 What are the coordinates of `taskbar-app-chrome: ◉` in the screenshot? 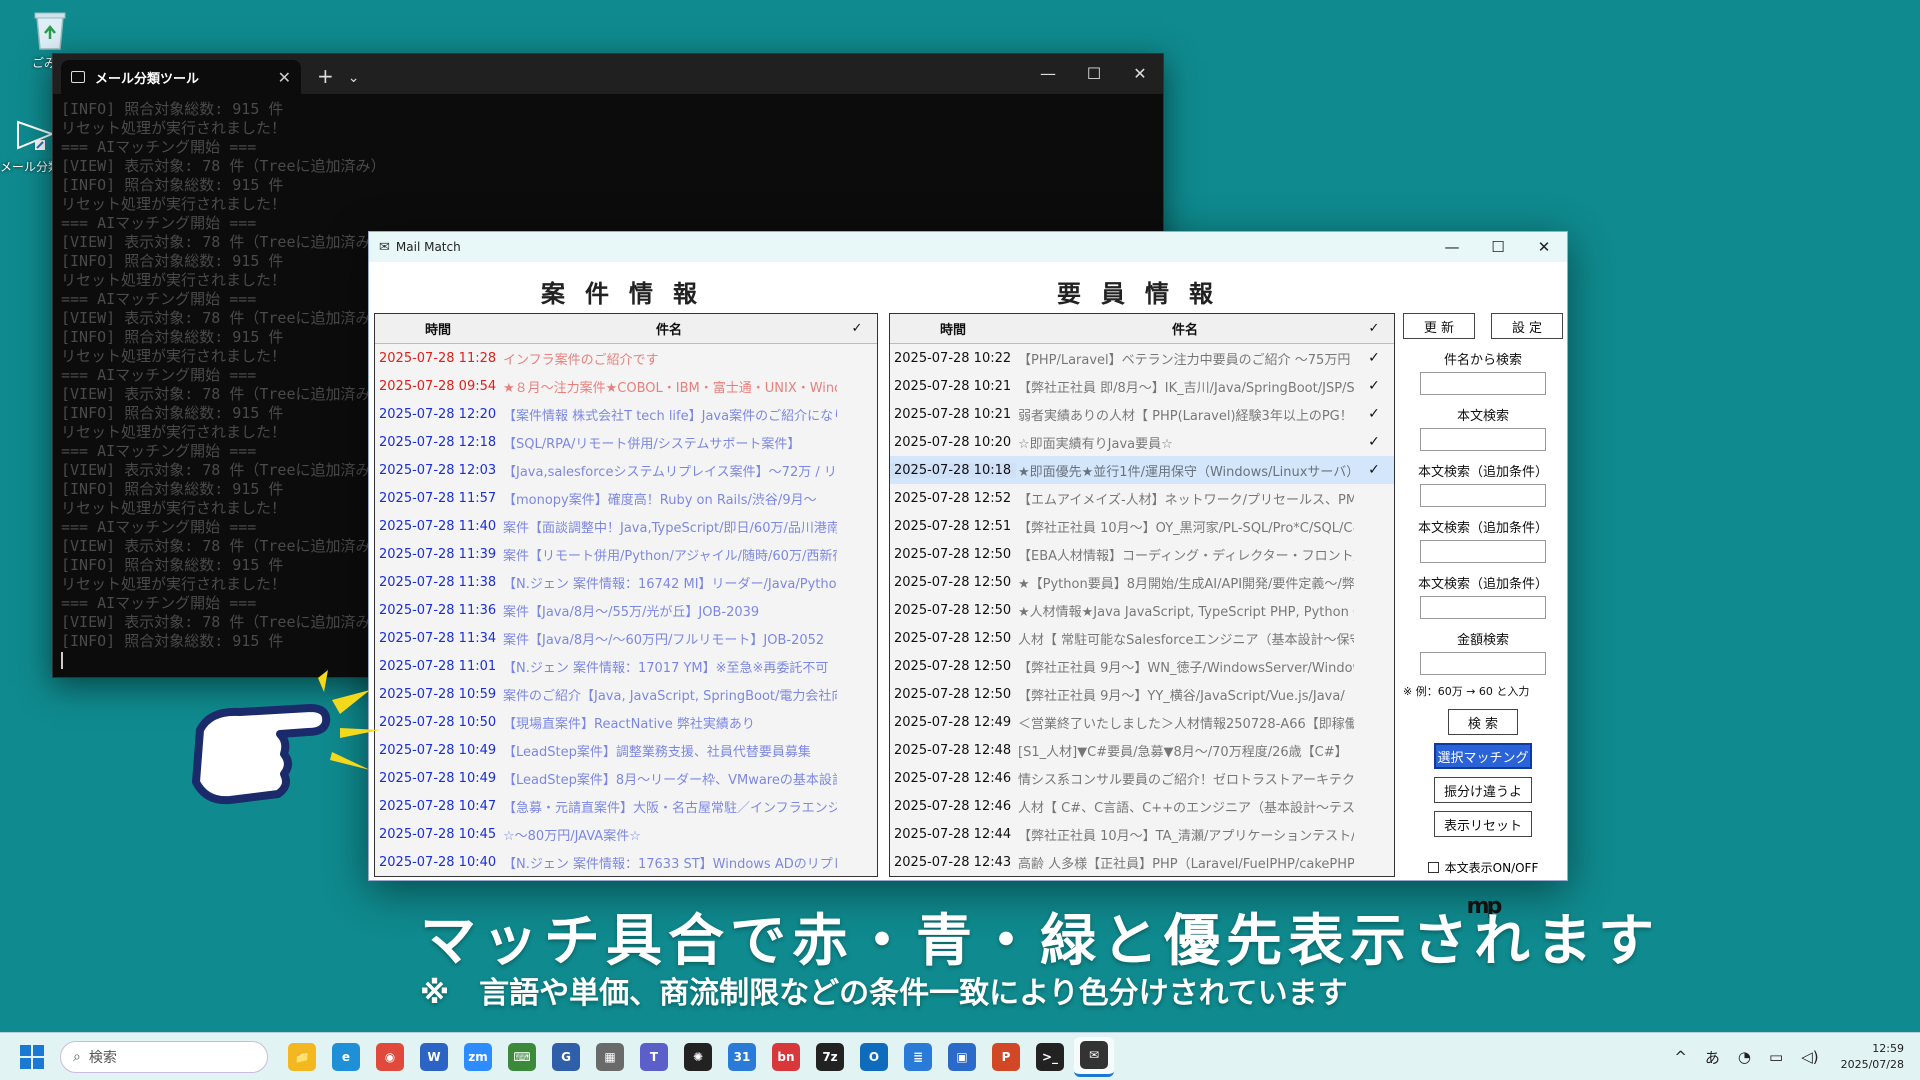 It's located at (390, 1057).